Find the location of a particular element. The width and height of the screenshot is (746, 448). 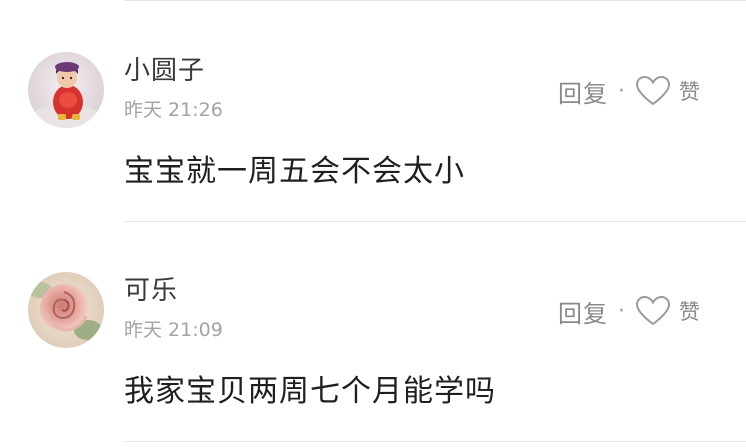

username: 小圆子 is located at coordinates (164, 68).